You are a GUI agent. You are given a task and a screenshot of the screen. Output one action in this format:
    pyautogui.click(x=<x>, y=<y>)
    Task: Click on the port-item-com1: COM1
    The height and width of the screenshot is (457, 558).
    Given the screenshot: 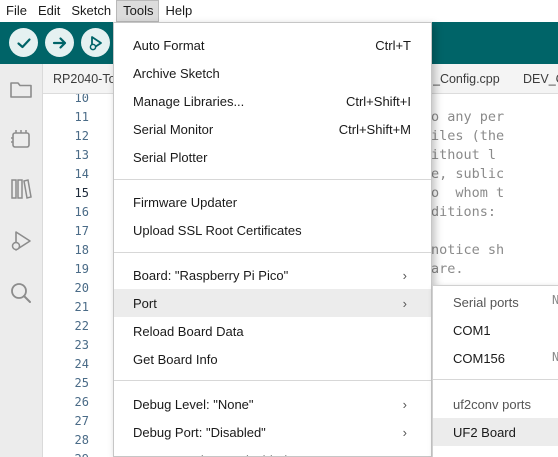 What is the action you would take?
    pyautogui.click(x=495, y=330)
    